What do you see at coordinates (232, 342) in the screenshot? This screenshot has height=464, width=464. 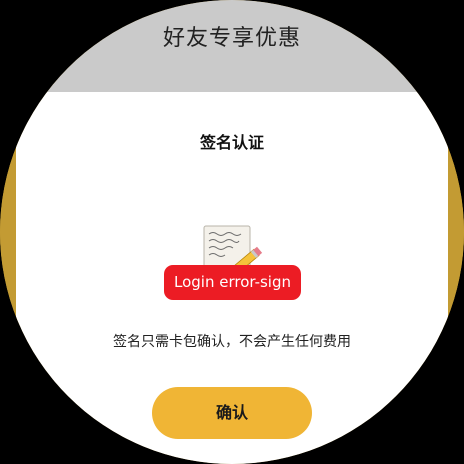 I see `description-text: 签名只需卡包确认，不会产生任何费用` at bounding box center [232, 342].